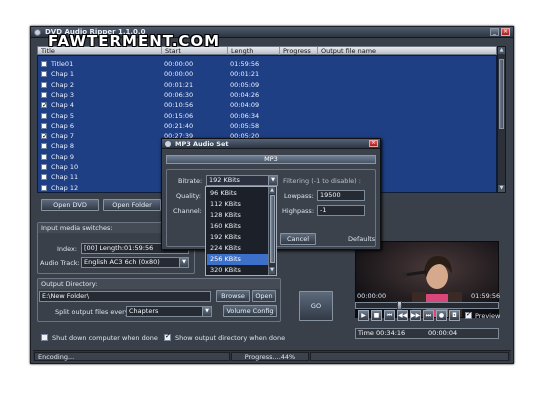  What do you see at coordinates (267, 85) in the screenshot?
I see `table-row: Chap 2 00:01:21 00:05:09` at bounding box center [267, 85].